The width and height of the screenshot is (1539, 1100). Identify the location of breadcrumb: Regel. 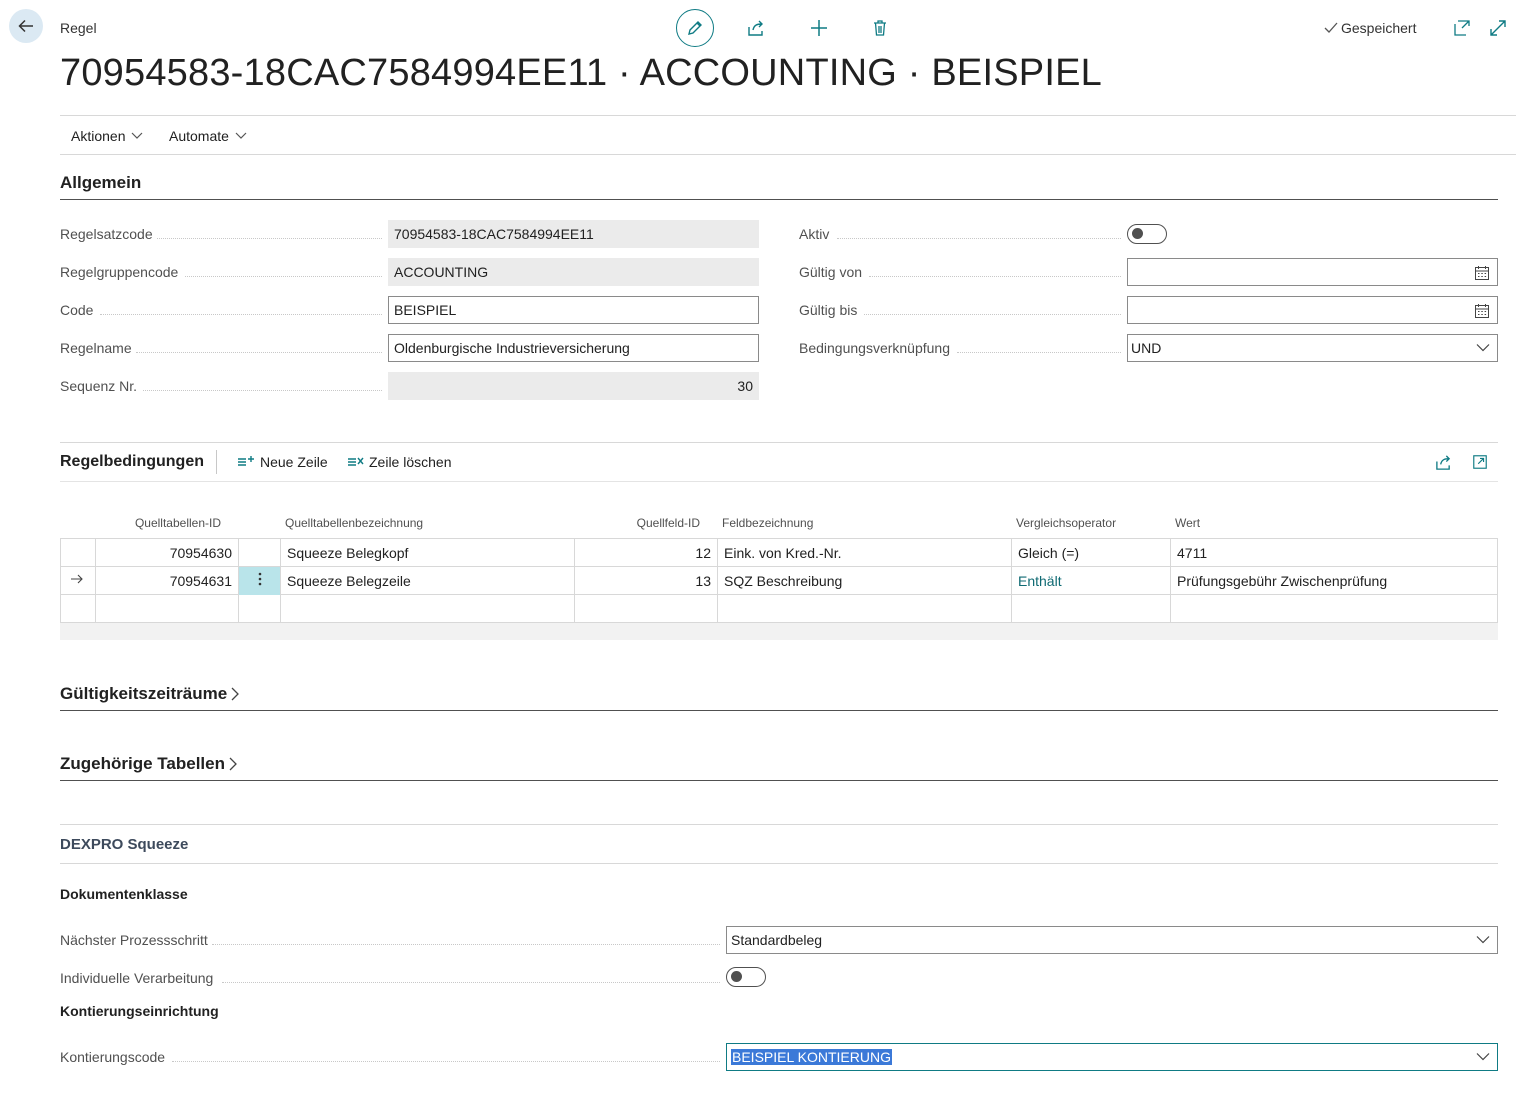
(78, 28).